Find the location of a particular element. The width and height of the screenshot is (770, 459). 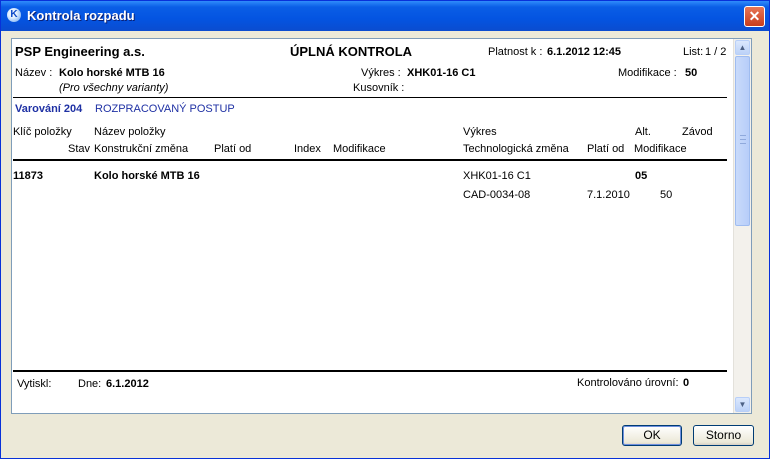

validity-label: Platnost k : is located at coordinates (515, 52).